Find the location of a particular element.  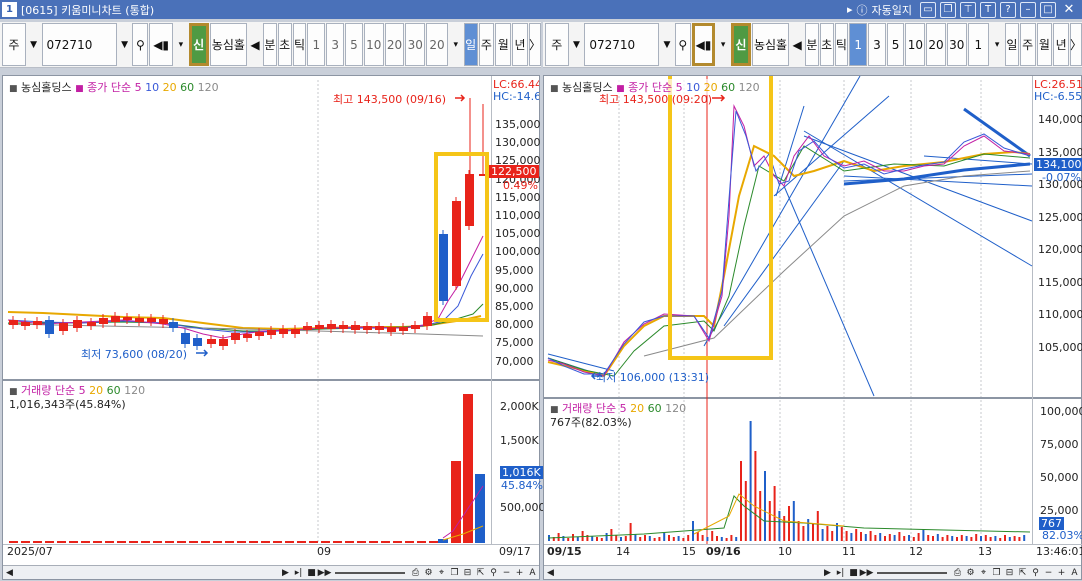

right-num-20: 20 is located at coordinates (936, 44).